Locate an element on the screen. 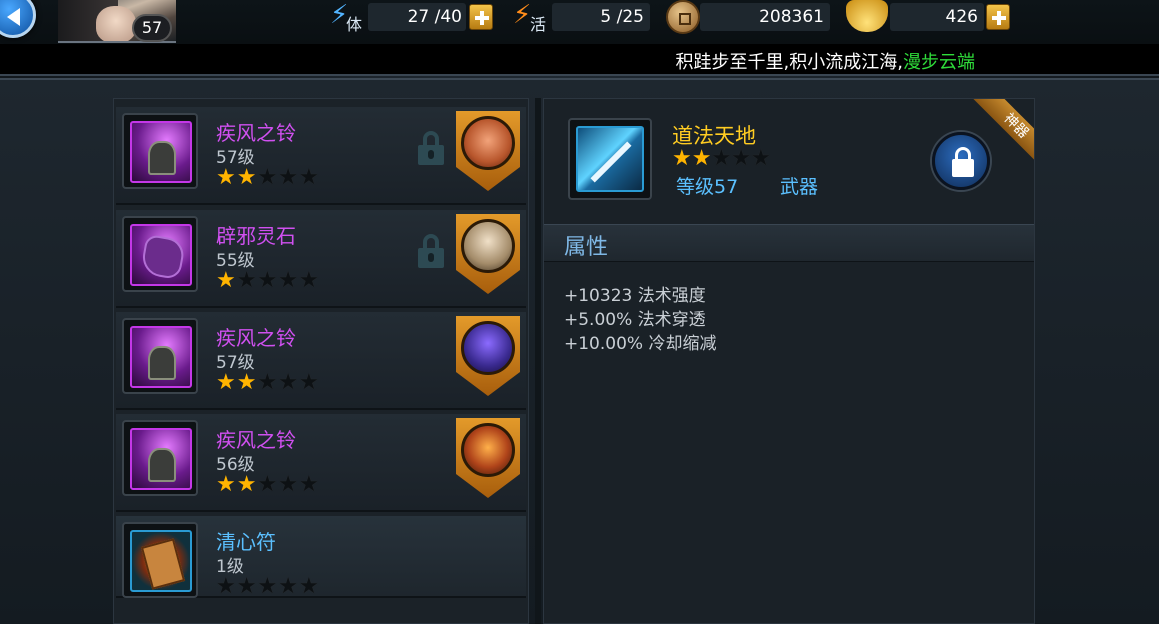  artifact-ribbon-label: 神器 is located at coordinates (1003, 130).